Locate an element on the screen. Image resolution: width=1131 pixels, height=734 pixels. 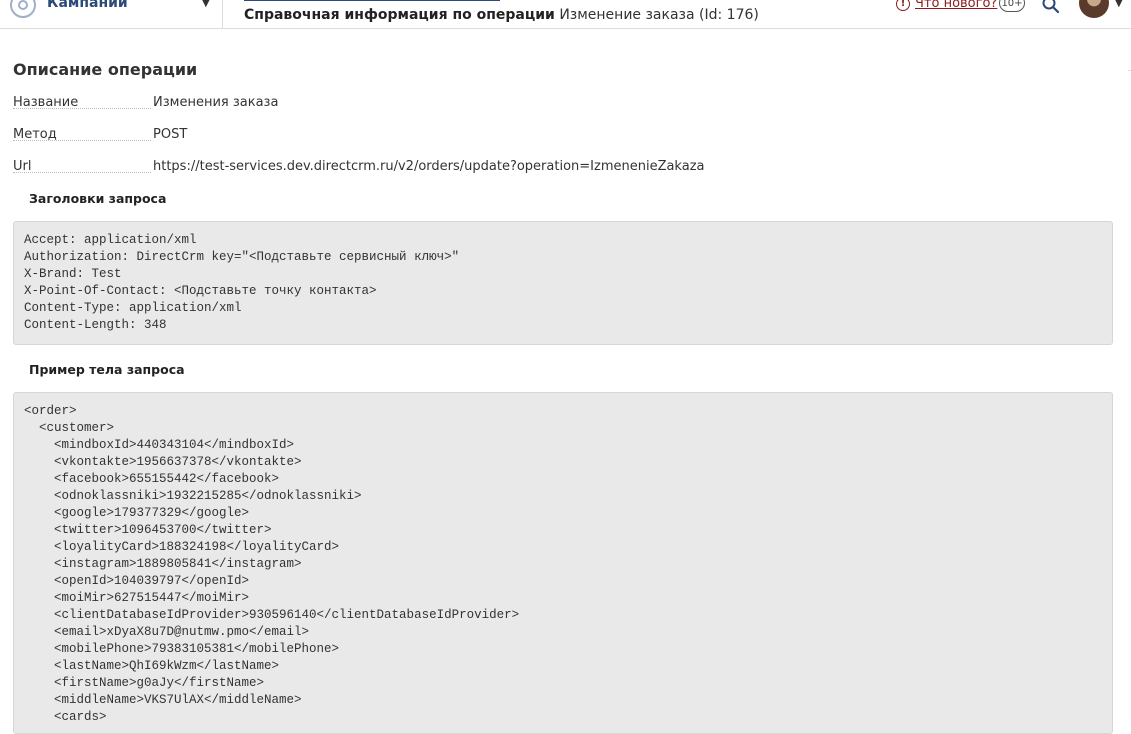
code-line: <cards> is located at coordinates (65, 717).